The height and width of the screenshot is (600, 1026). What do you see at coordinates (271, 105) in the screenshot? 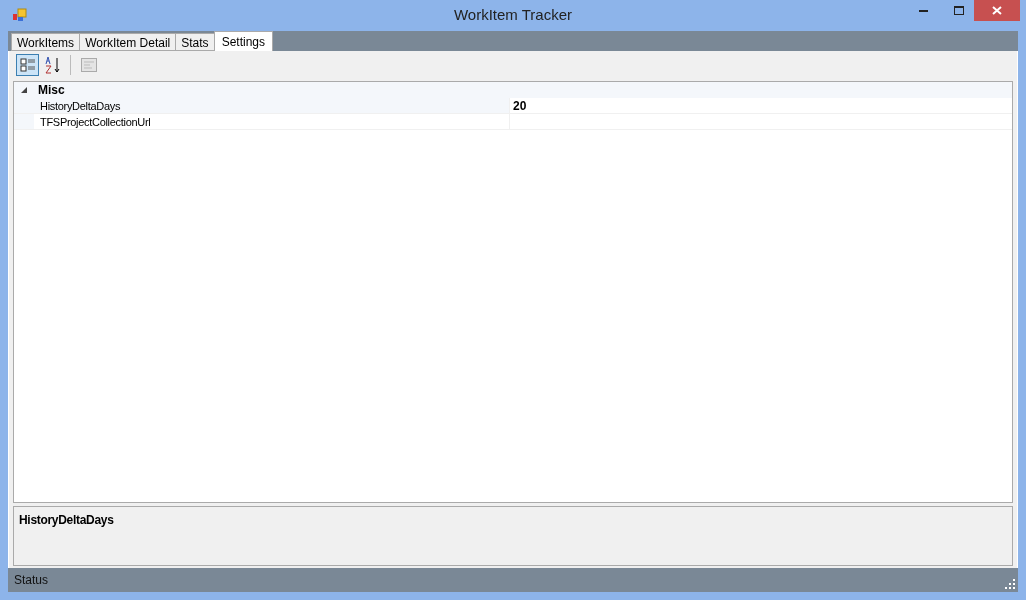
I see `property-name: HistoryDeltaDays` at bounding box center [271, 105].